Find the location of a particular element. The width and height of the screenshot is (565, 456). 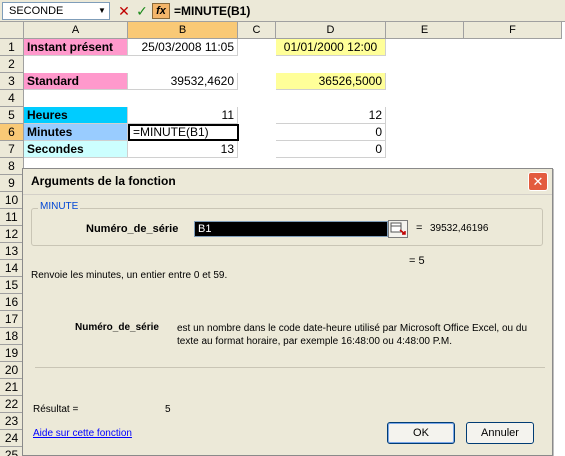

row-header-8: 8 is located at coordinates (12, 166).